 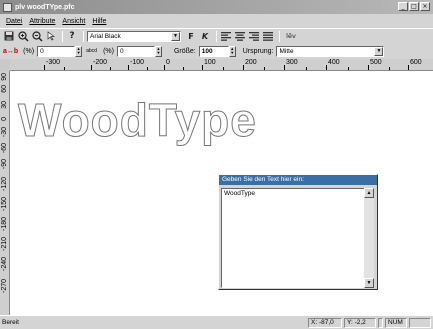 I want to click on char-spacing-icon: a↔b, so click(x=11, y=51).